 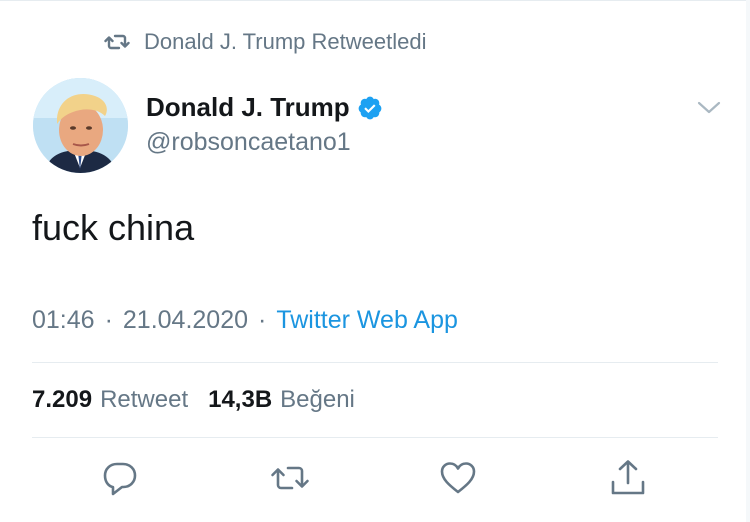 I want to click on retweet-button, so click(x=290, y=478).